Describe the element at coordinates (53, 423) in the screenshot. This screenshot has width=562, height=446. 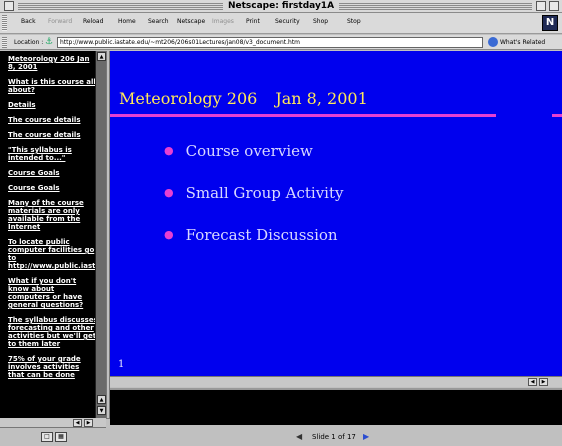
I see `outline-horizontal-scrollbar: ◀ ▶` at that location.